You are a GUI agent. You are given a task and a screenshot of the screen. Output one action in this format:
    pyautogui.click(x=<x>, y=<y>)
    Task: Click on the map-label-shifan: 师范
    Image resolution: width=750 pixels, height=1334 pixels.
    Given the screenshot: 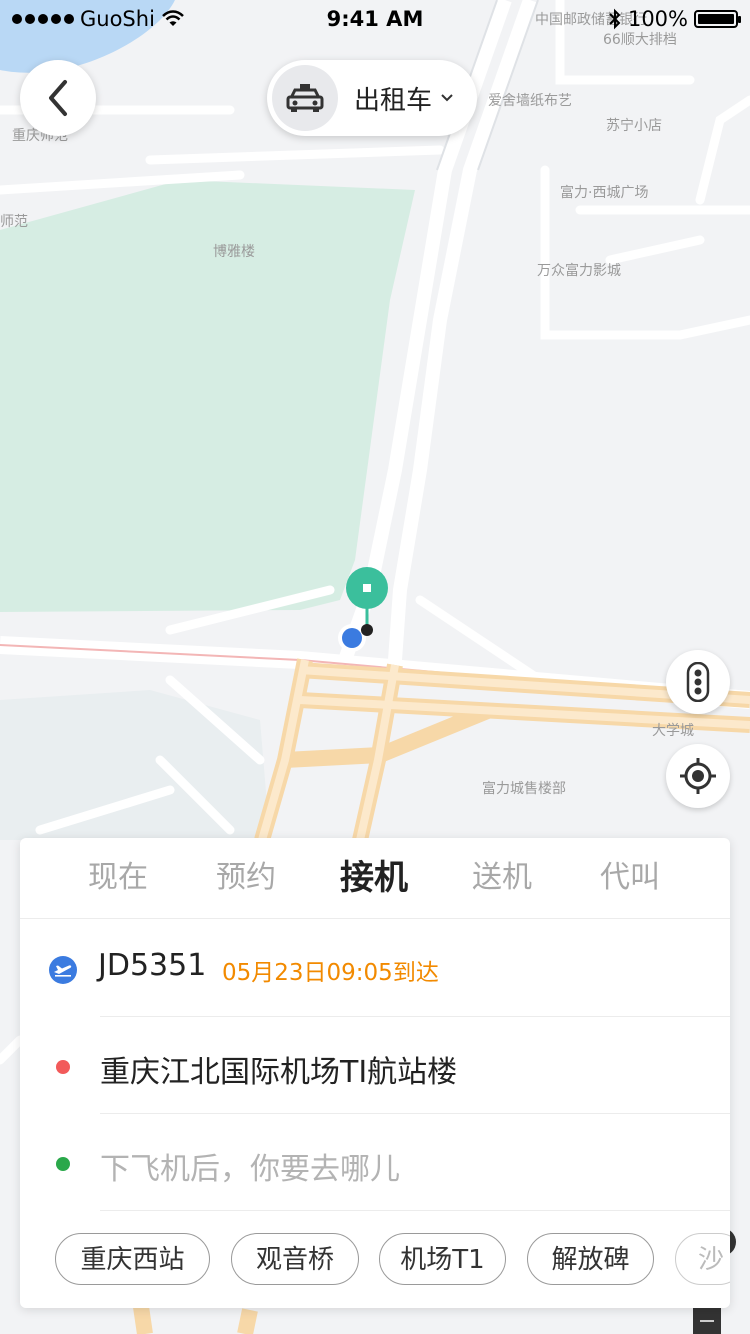 What is the action you would take?
    pyautogui.click(x=14, y=221)
    